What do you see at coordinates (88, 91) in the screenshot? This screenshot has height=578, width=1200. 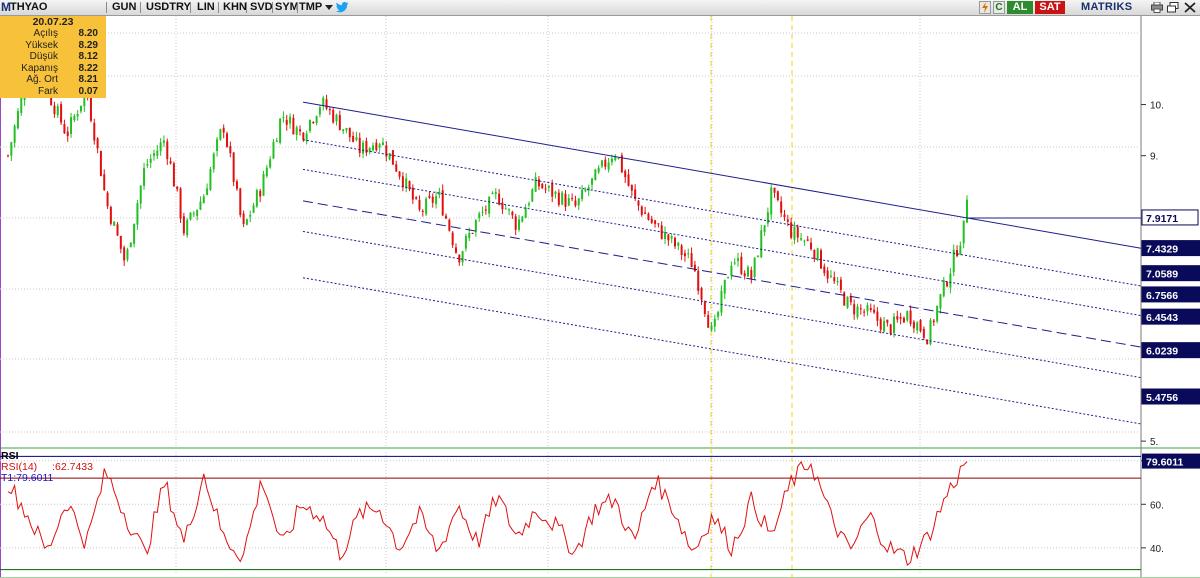 I see `info-value: 0.07` at bounding box center [88, 91].